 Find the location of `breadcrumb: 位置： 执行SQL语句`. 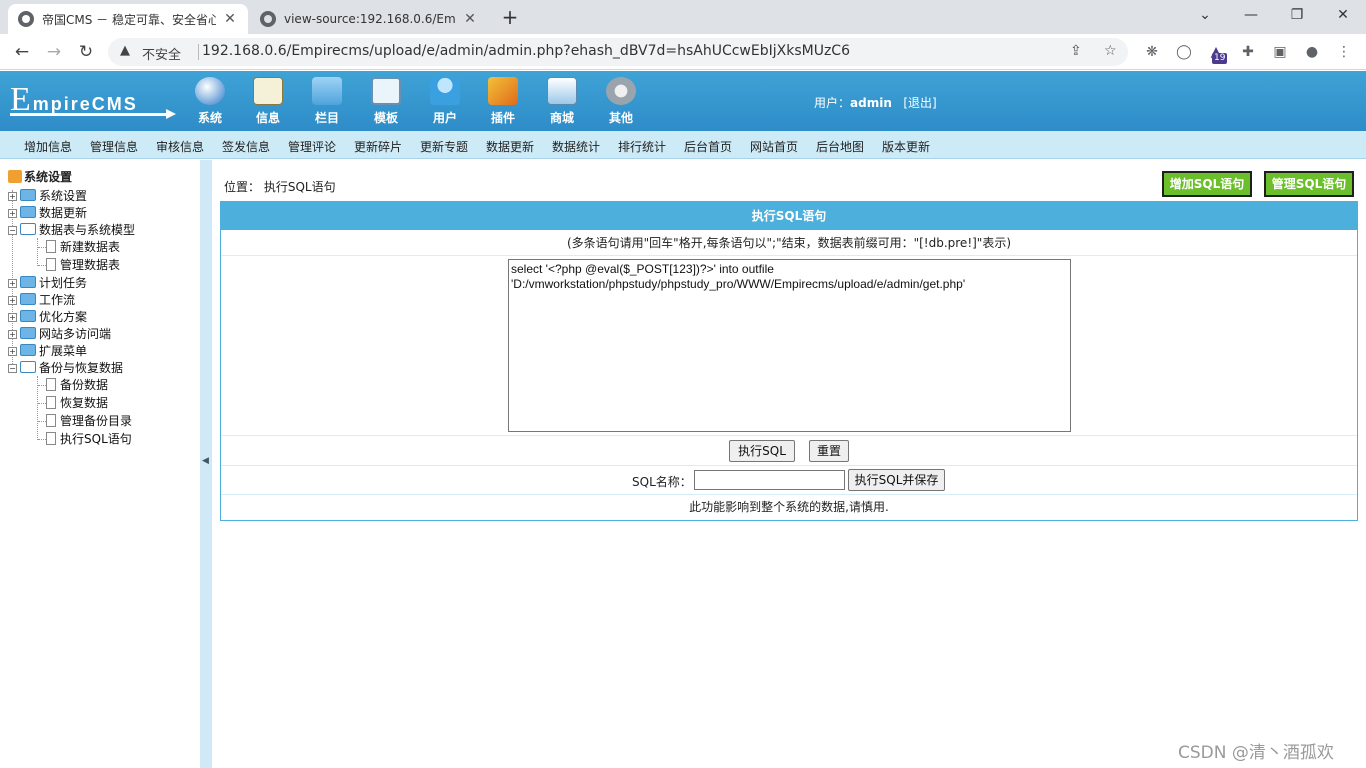

breadcrumb: 位置： 执行SQL语句 is located at coordinates (280, 187).